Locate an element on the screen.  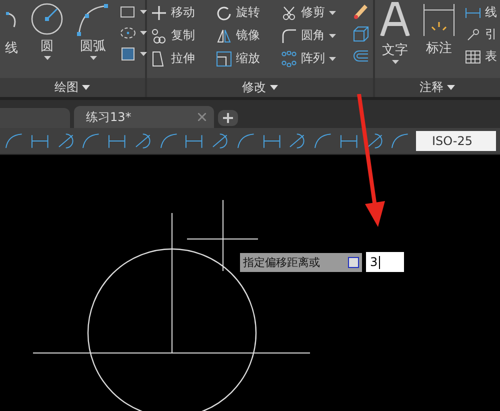
space-icon is located at coordinates (194, 141).